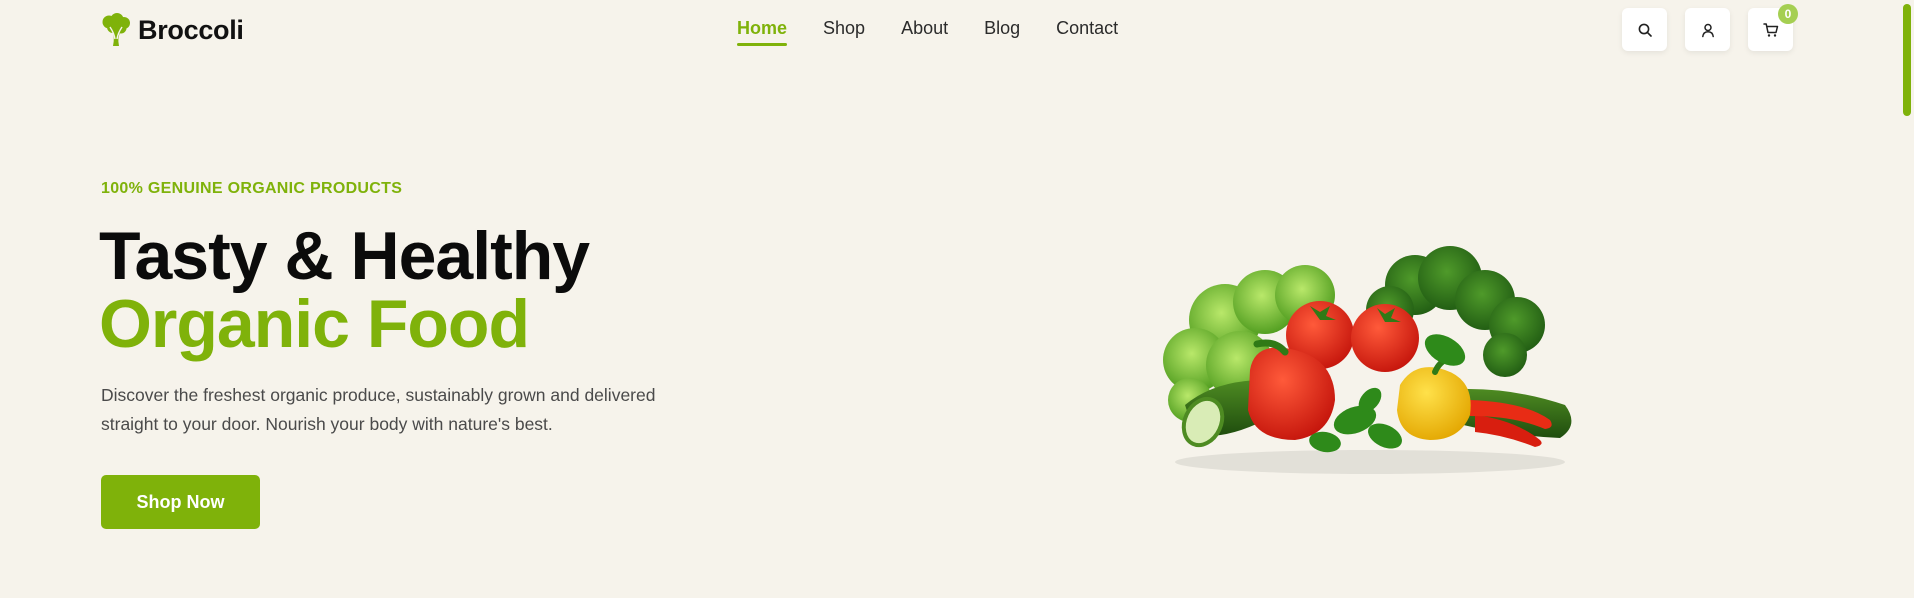 The width and height of the screenshot is (1914, 598). What do you see at coordinates (1770, 29) in the screenshot?
I see `cart-icon` at bounding box center [1770, 29].